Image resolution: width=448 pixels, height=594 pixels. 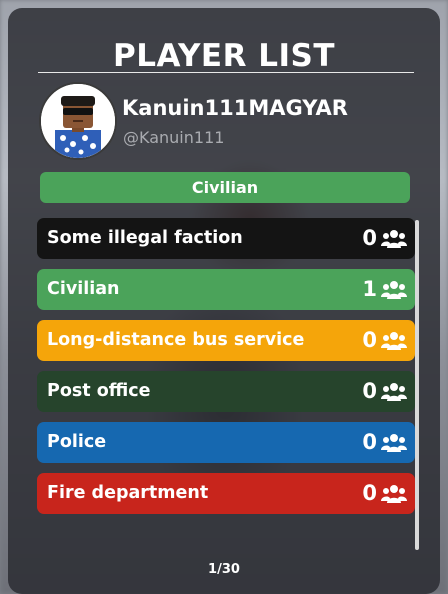 I want to click on team-name: Long-distance bus service, so click(x=176, y=340).